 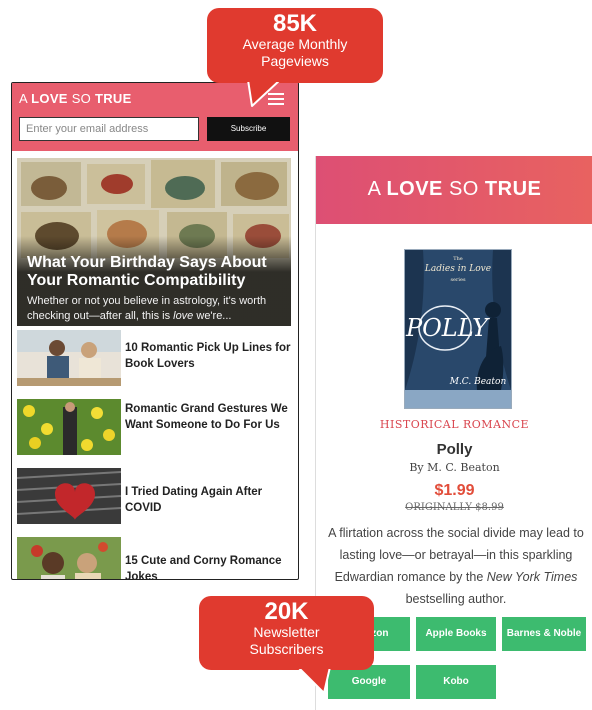 What do you see at coordinates (109, 129) in the screenshot?
I see `email-input: Enter your email address` at bounding box center [109, 129].